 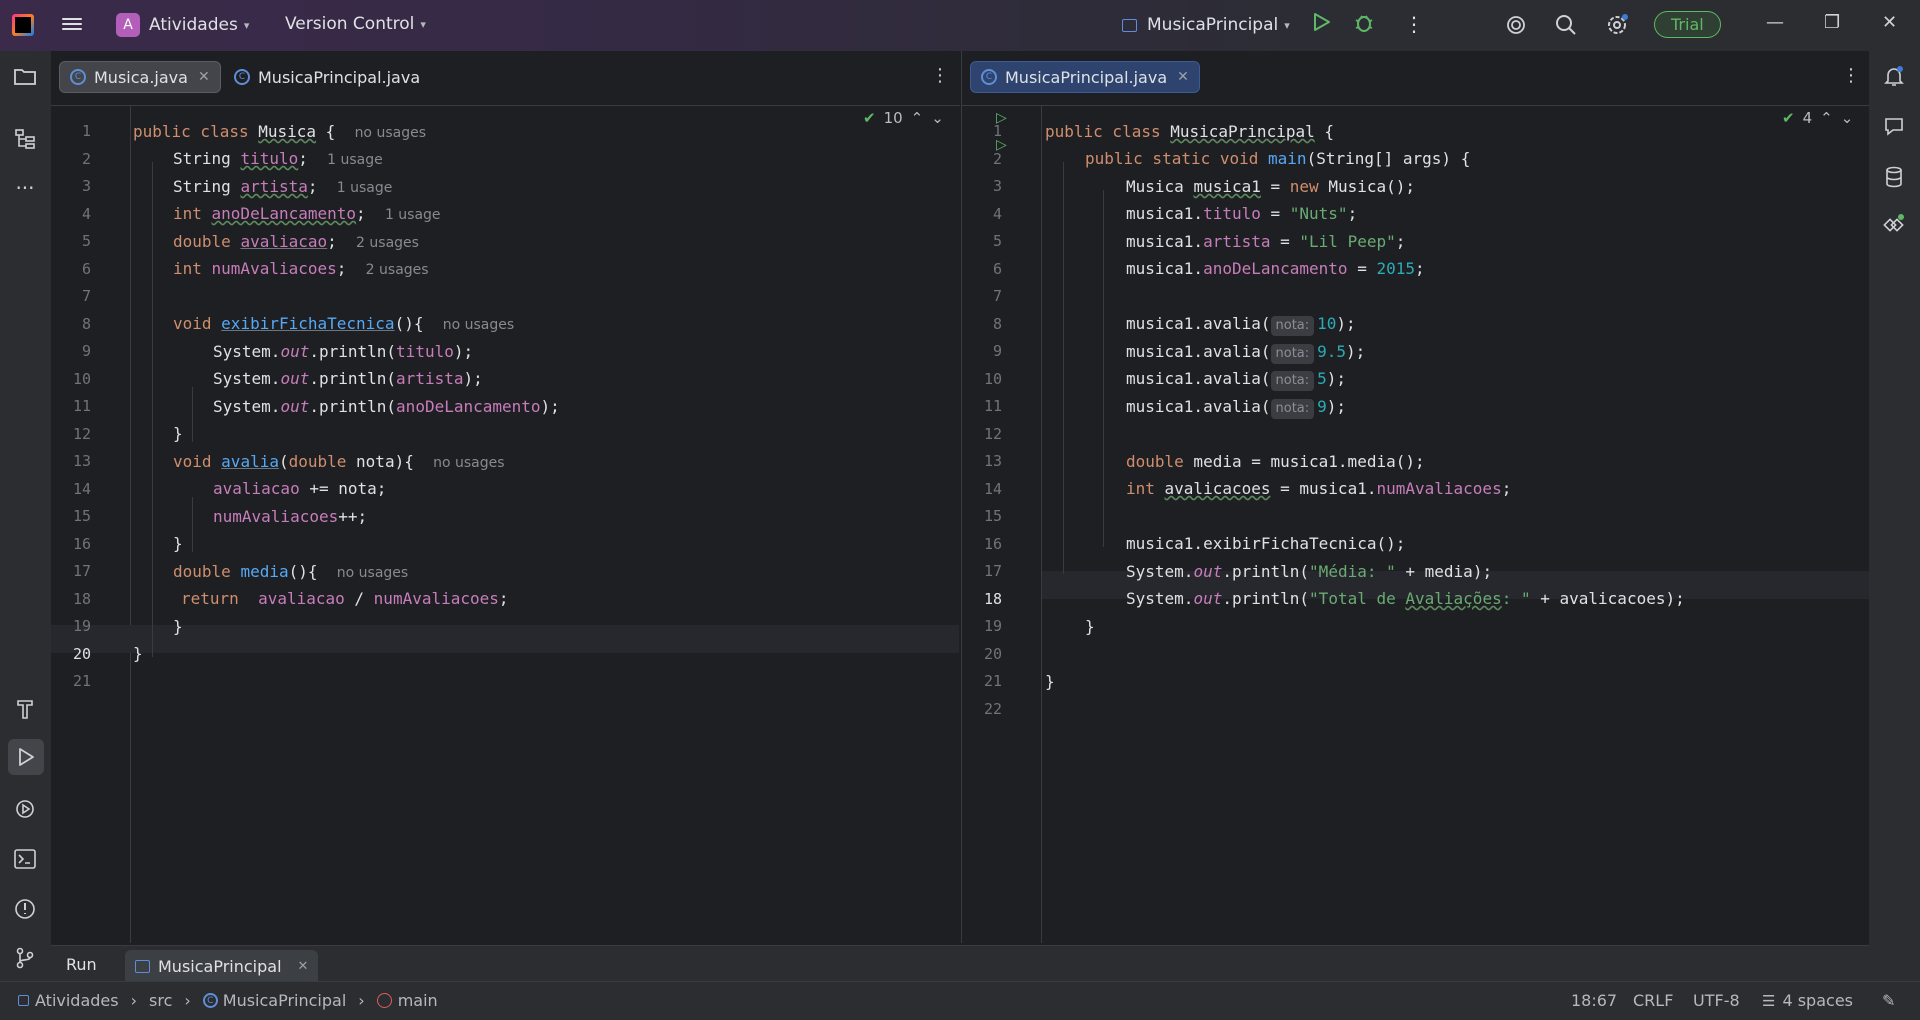 I want to click on tab-musica-java: C Musica.java ✕, so click(x=140, y=77).